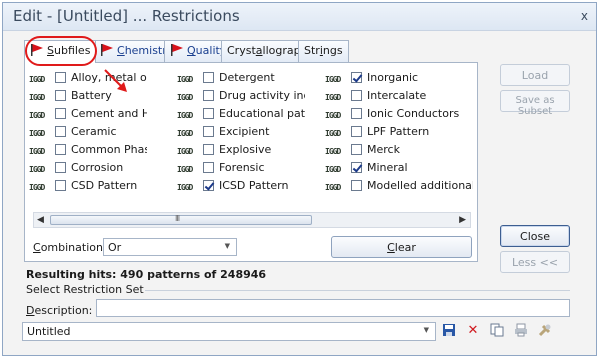 This screenshot has width=600, height=360. I want to click on subfile-label: ICSD Pattern, so click(254, 185).